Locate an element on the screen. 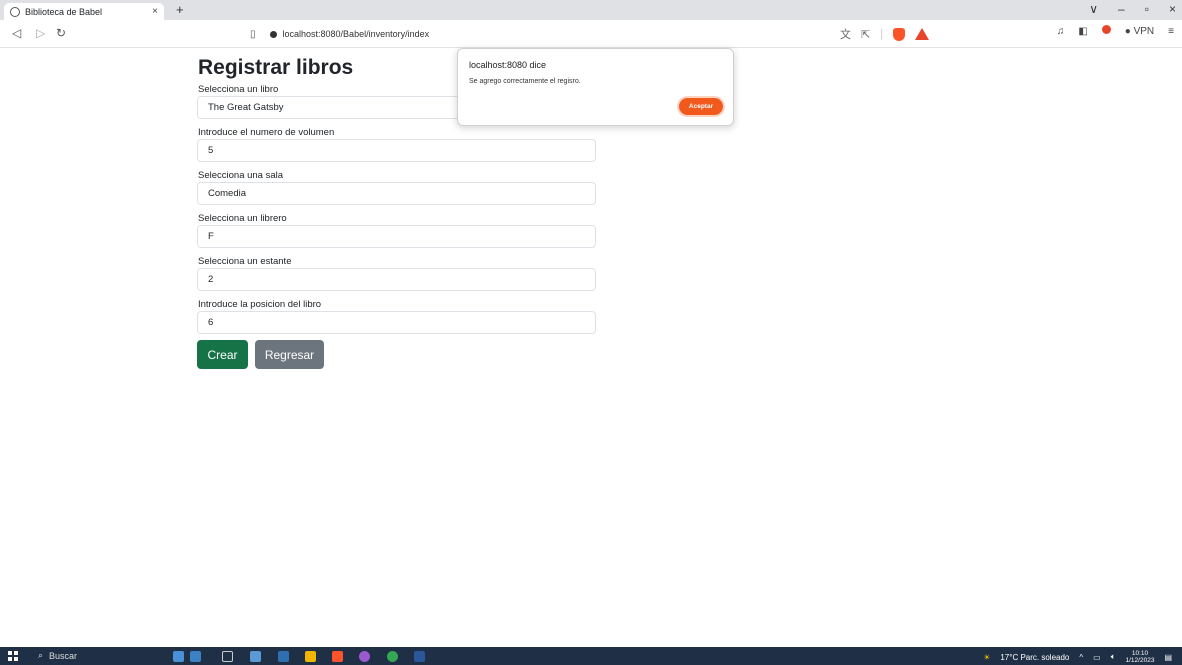 Image resolution: width=1182 pixels, height=665 pixels. room-select: Comedia is located at coordinates (396, 193).